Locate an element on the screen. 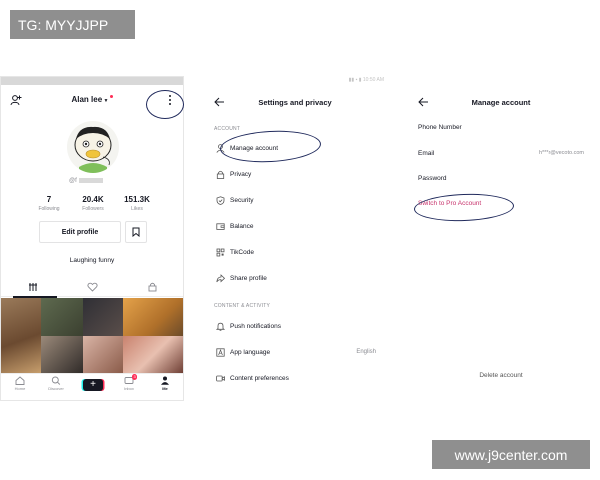  tab-liked is located at coordinates (92, 287).